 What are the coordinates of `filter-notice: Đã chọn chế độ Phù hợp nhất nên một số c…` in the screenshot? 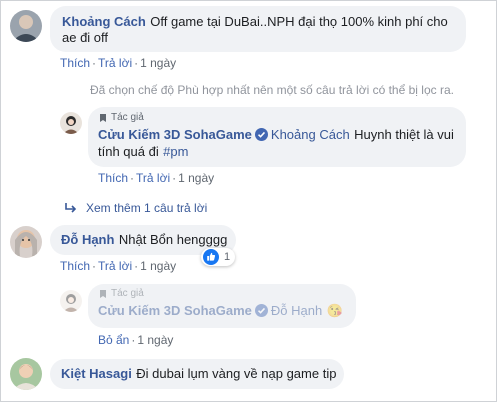 It's located at (272, 90).